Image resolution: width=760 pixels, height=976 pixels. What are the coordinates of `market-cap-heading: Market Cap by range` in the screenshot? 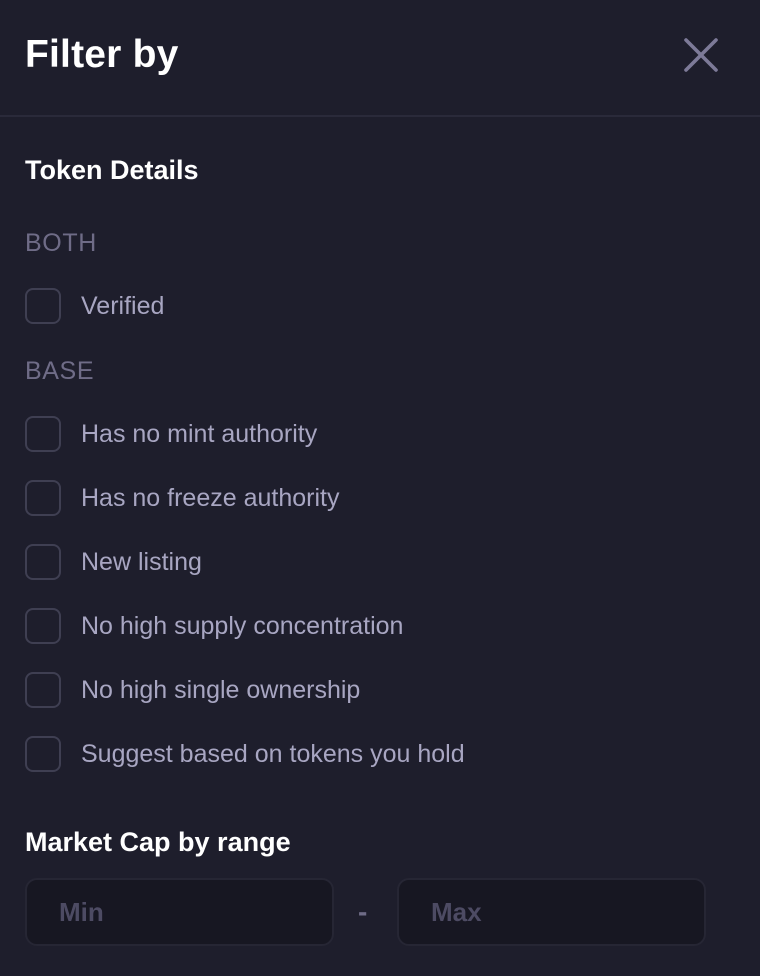 It's located at (158, 842).